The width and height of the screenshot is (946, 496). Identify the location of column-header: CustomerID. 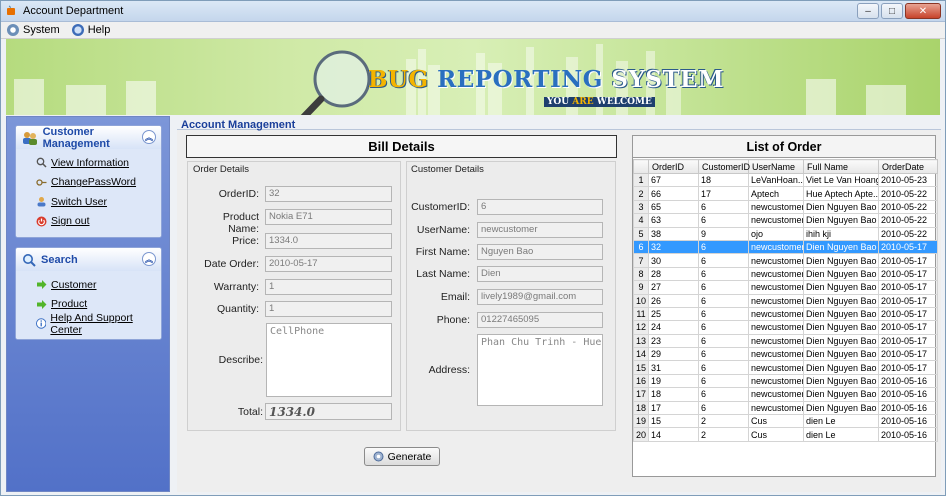
(724, 166).